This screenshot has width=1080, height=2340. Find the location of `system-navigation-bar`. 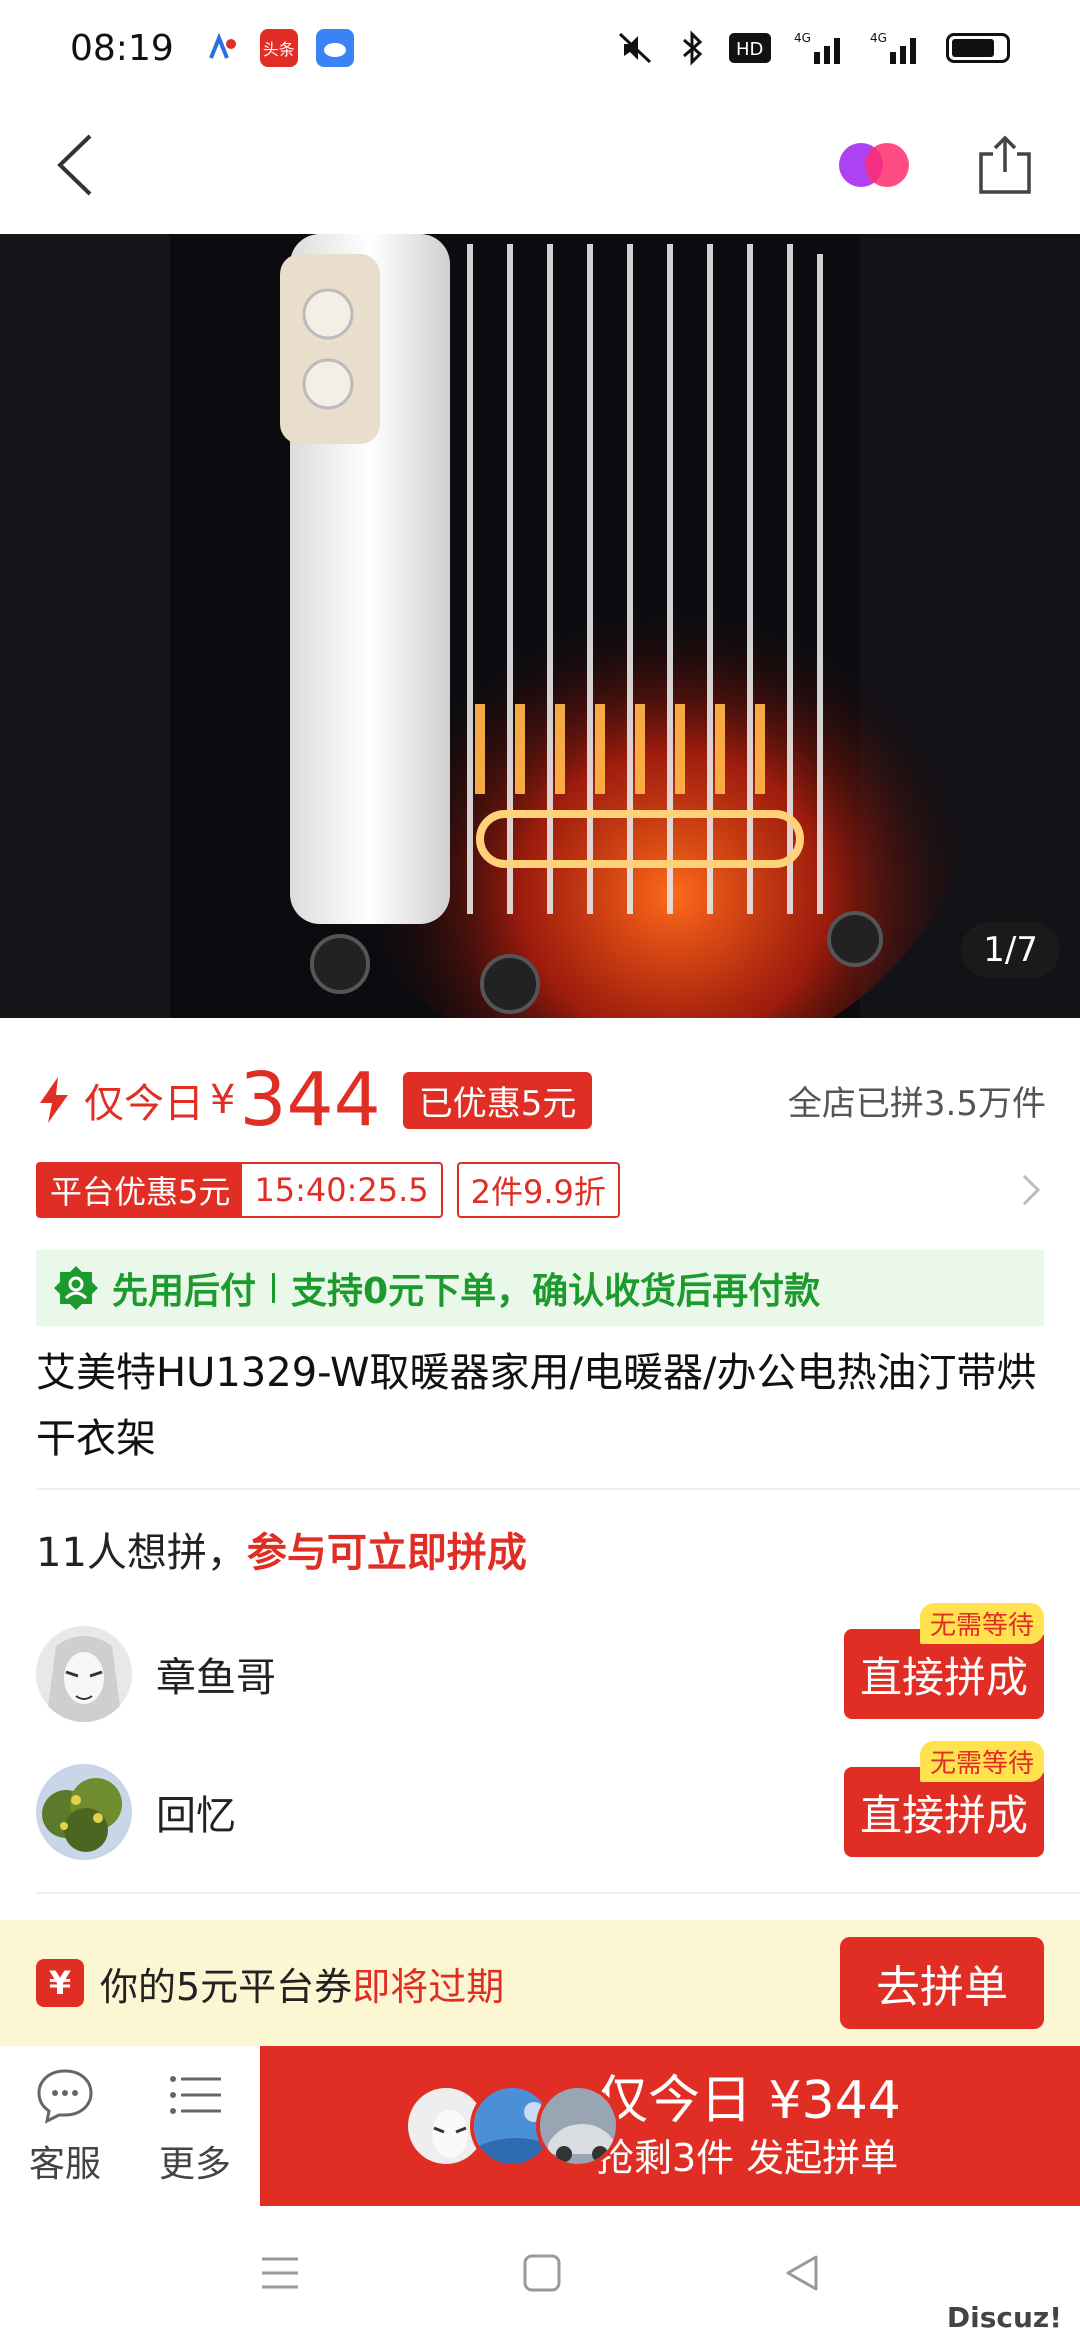

system-navigation-bar is located at coordinates (540, 2273).